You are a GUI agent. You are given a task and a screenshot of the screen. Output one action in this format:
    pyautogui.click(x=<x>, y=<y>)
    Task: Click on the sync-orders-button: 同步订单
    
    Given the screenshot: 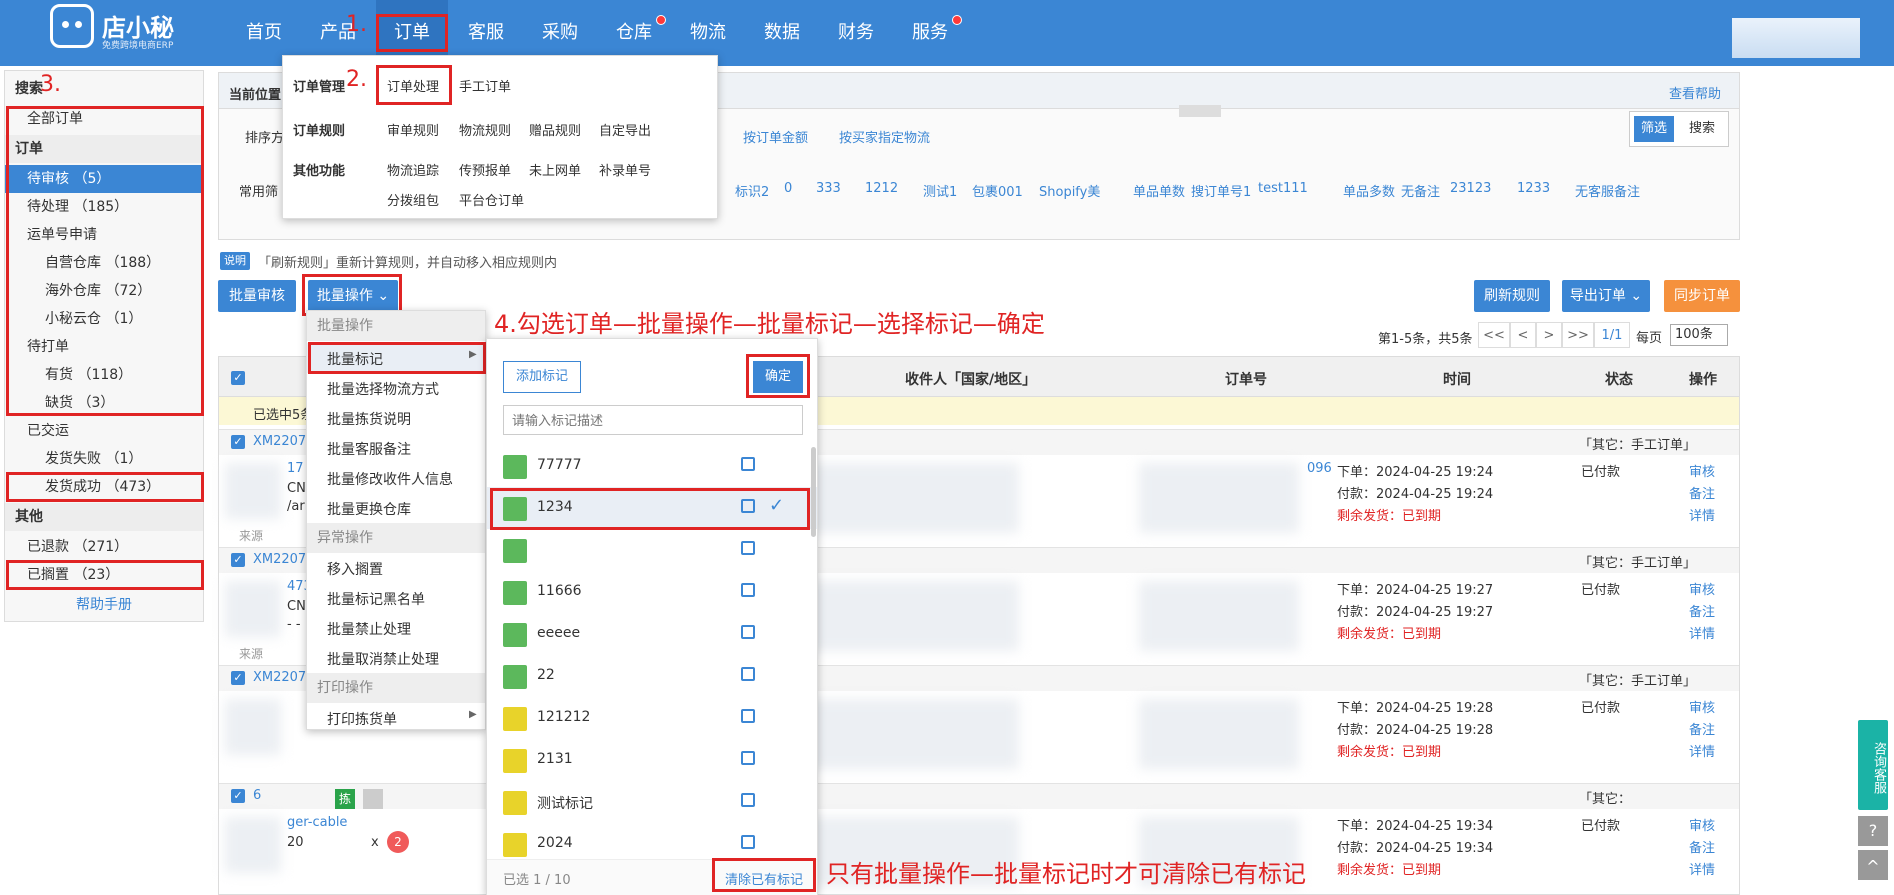 What is the action you would take?
    pyautogui.click(x=1702, y=296)
    